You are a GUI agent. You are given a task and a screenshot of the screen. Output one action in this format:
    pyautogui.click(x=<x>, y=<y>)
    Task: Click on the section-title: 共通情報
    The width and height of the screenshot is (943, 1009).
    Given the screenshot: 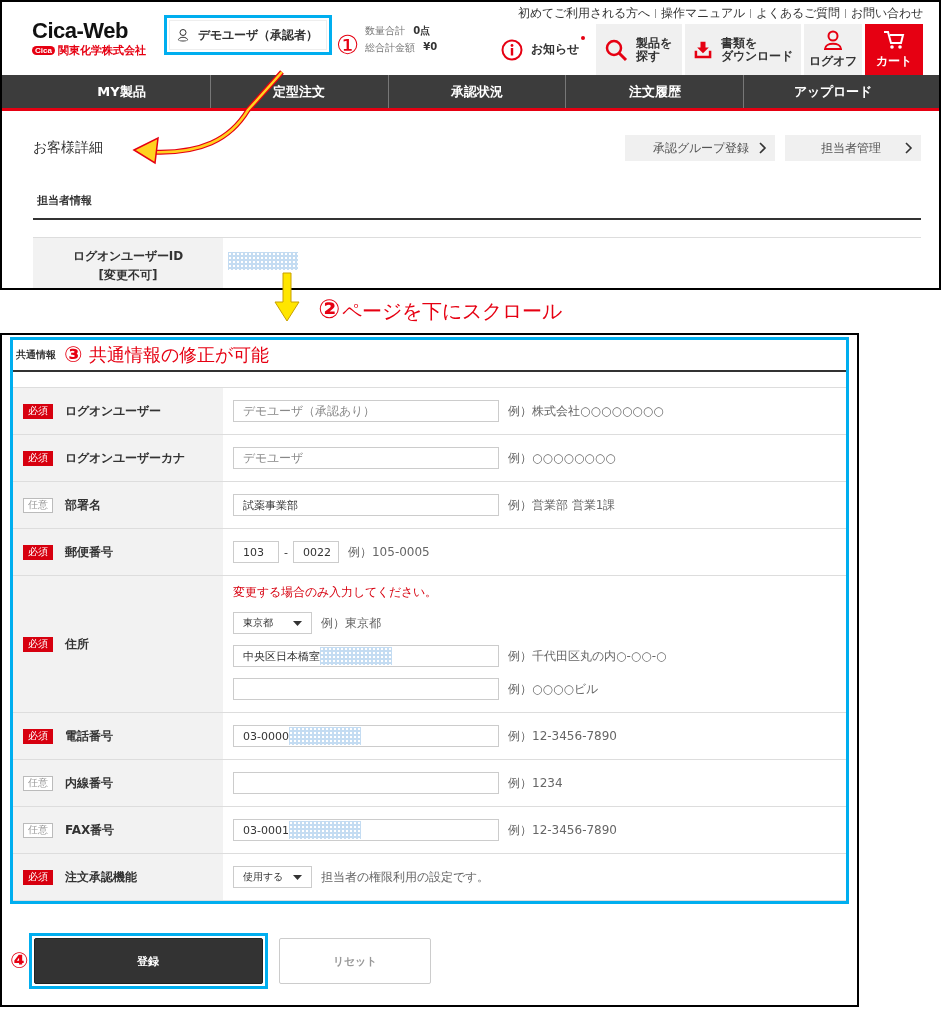 What is the action you would take?
    pyautogui.click(x=36, y=355)
    